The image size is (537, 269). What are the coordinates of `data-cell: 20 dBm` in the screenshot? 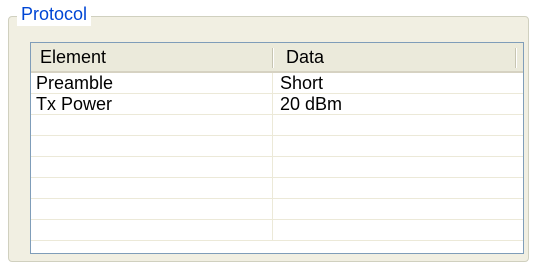 It's located at (311, 104).